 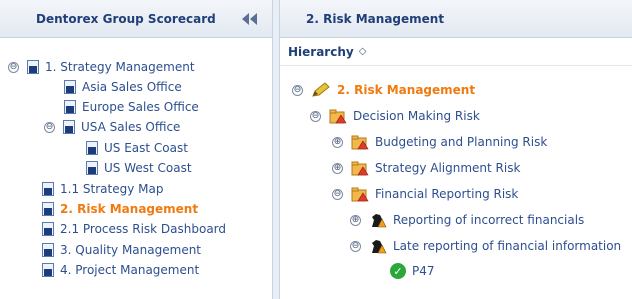 I want to click on check-status-icon: ✓, so click(x=398, y=271).